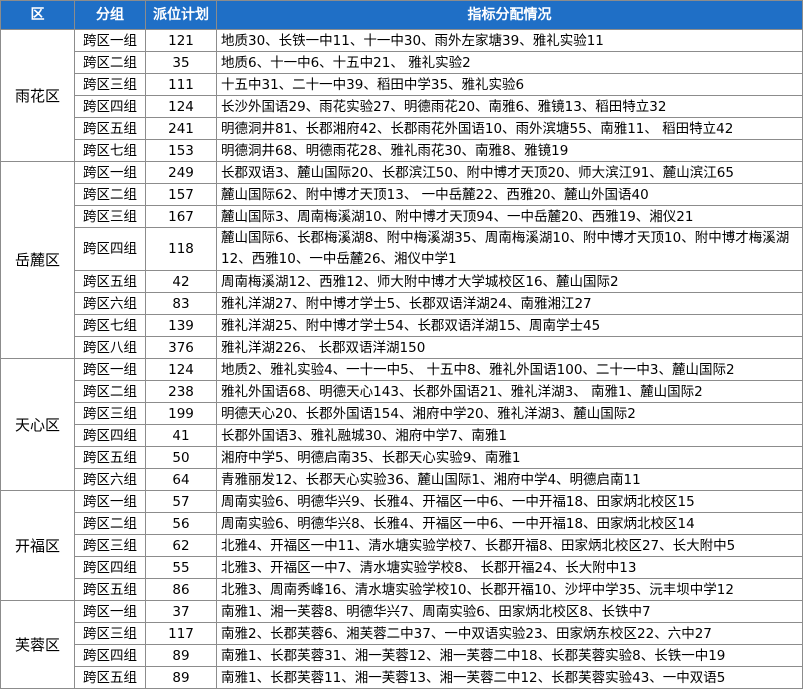 This screenshot has height=694, width=804. I want to click on plan-cell: 157, so click(181, 194).